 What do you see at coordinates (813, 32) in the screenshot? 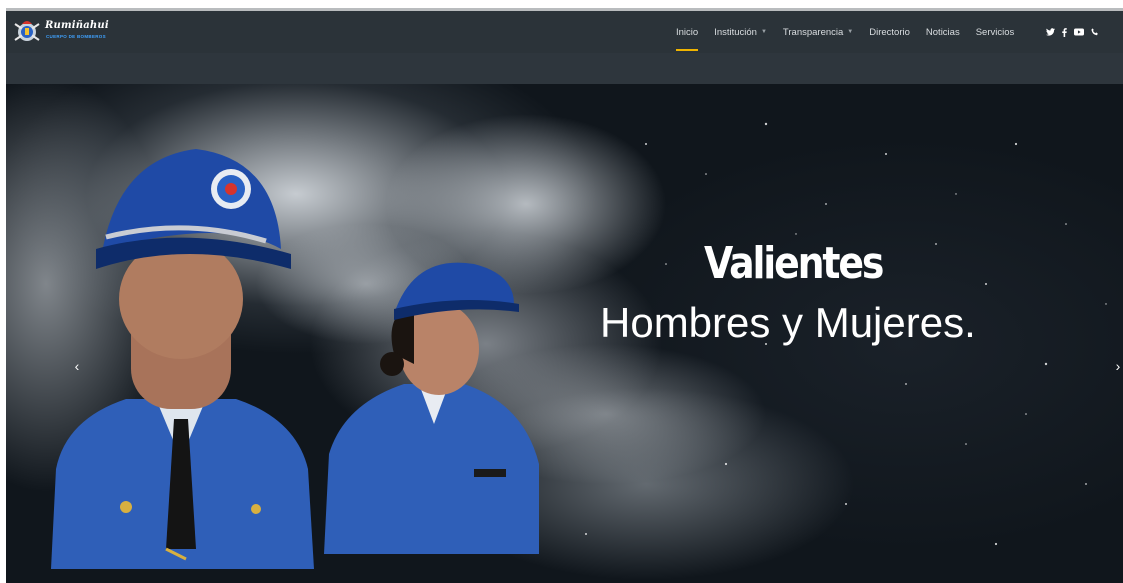
I see `nav-label: Transparencia` at bounding box center [813, 32].